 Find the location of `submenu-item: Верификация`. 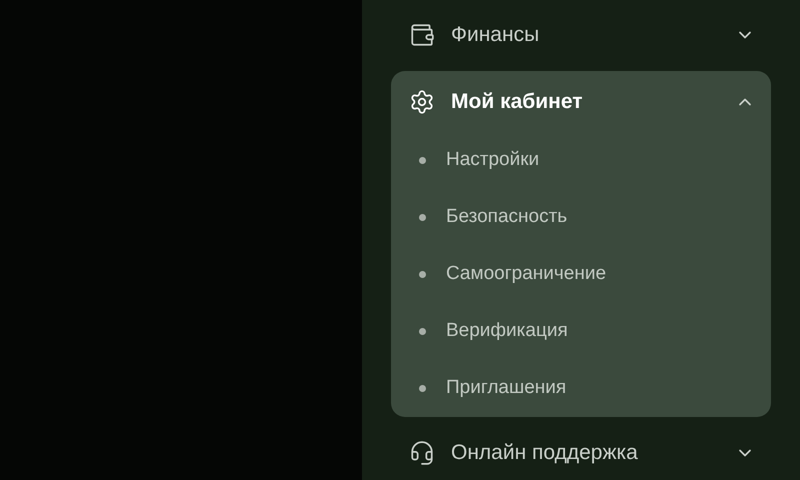

submenu-item: Верификация is located at coordinates (581, 331).